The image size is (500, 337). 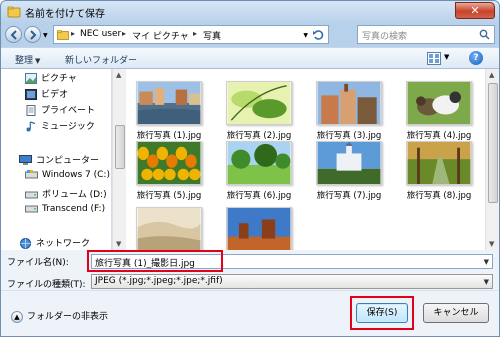 I want to click on filetype-label: ファイルの種類(T):, so click(x=46, y=283).